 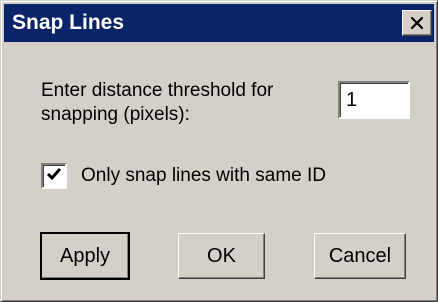 I want to click on ok-button: OK, so click(x=221, y=256).